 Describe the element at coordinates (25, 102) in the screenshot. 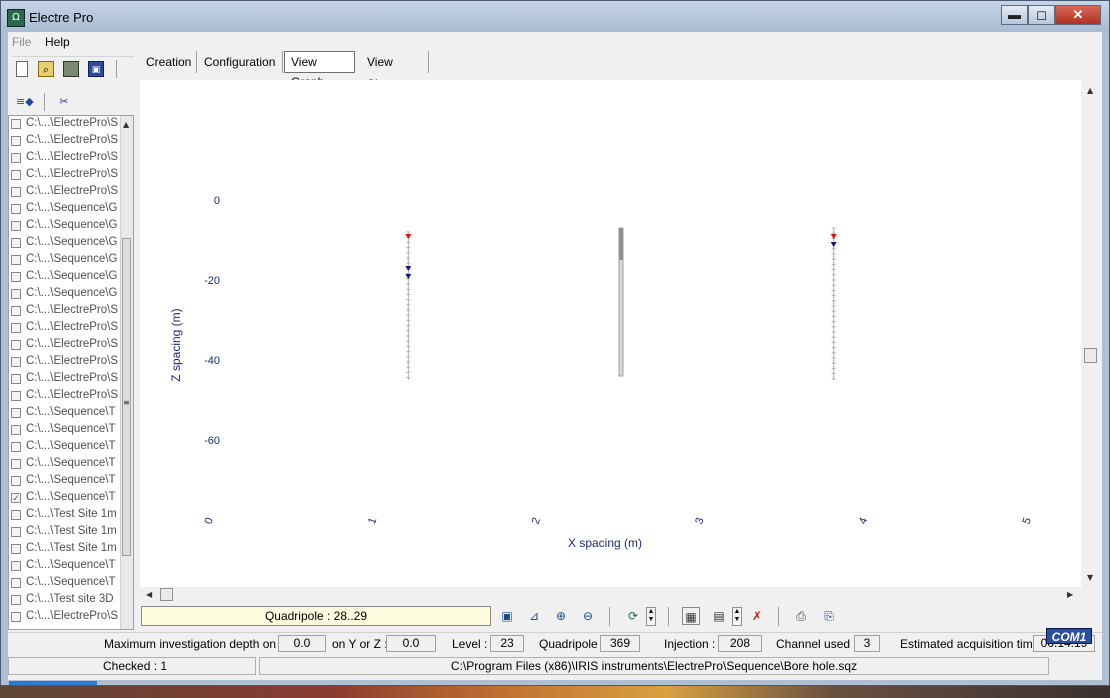

I see `filter-icon: ≡◆` at that location.